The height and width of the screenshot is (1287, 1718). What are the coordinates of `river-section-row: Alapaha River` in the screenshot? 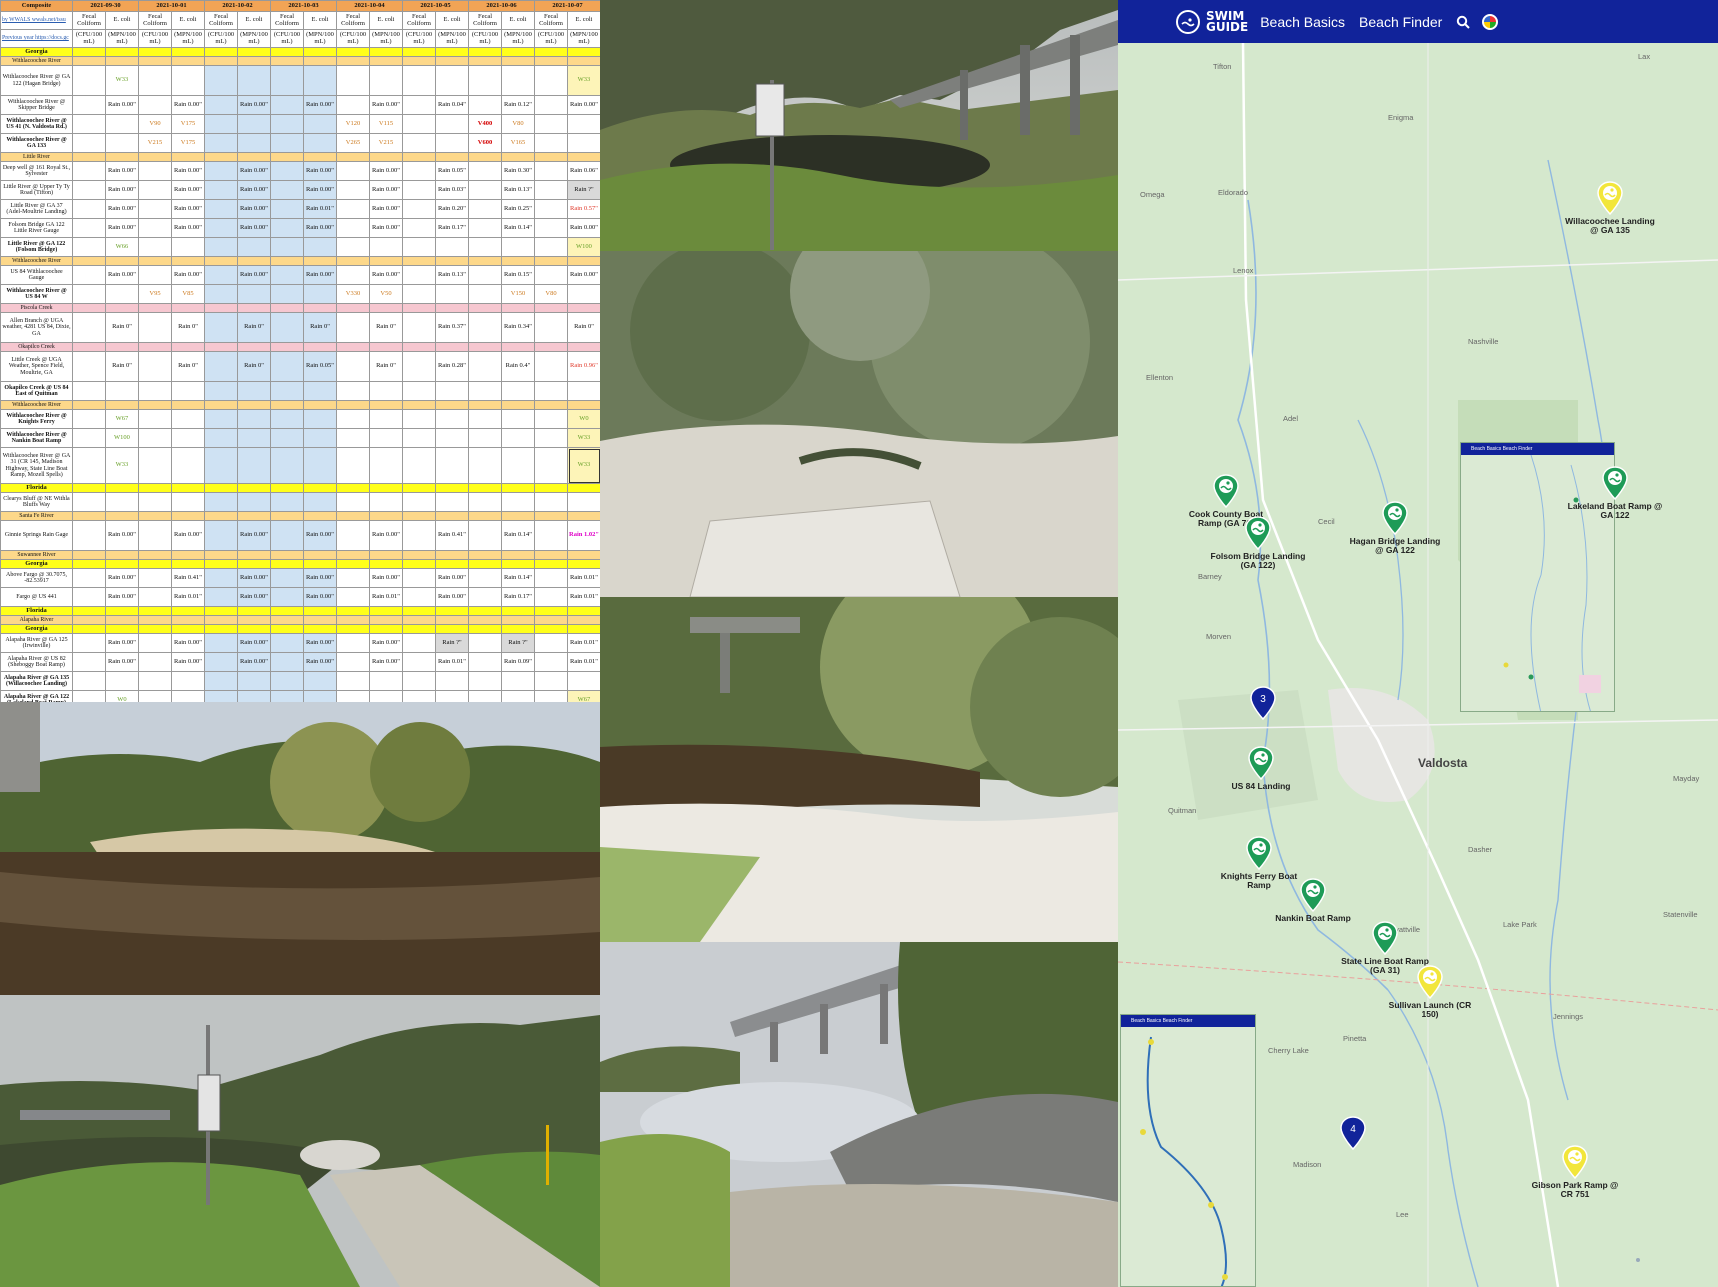 It's located at (300, 620).